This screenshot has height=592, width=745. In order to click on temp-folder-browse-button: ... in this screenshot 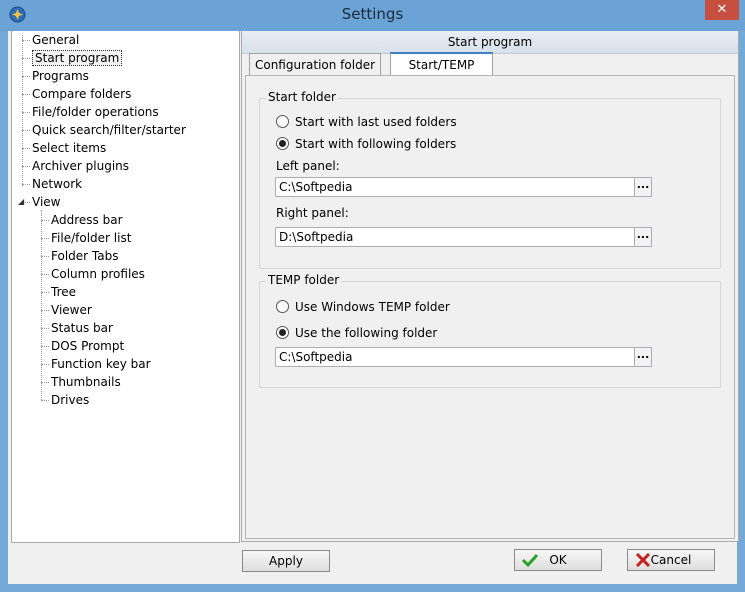, I will do `click(642, 357)`.